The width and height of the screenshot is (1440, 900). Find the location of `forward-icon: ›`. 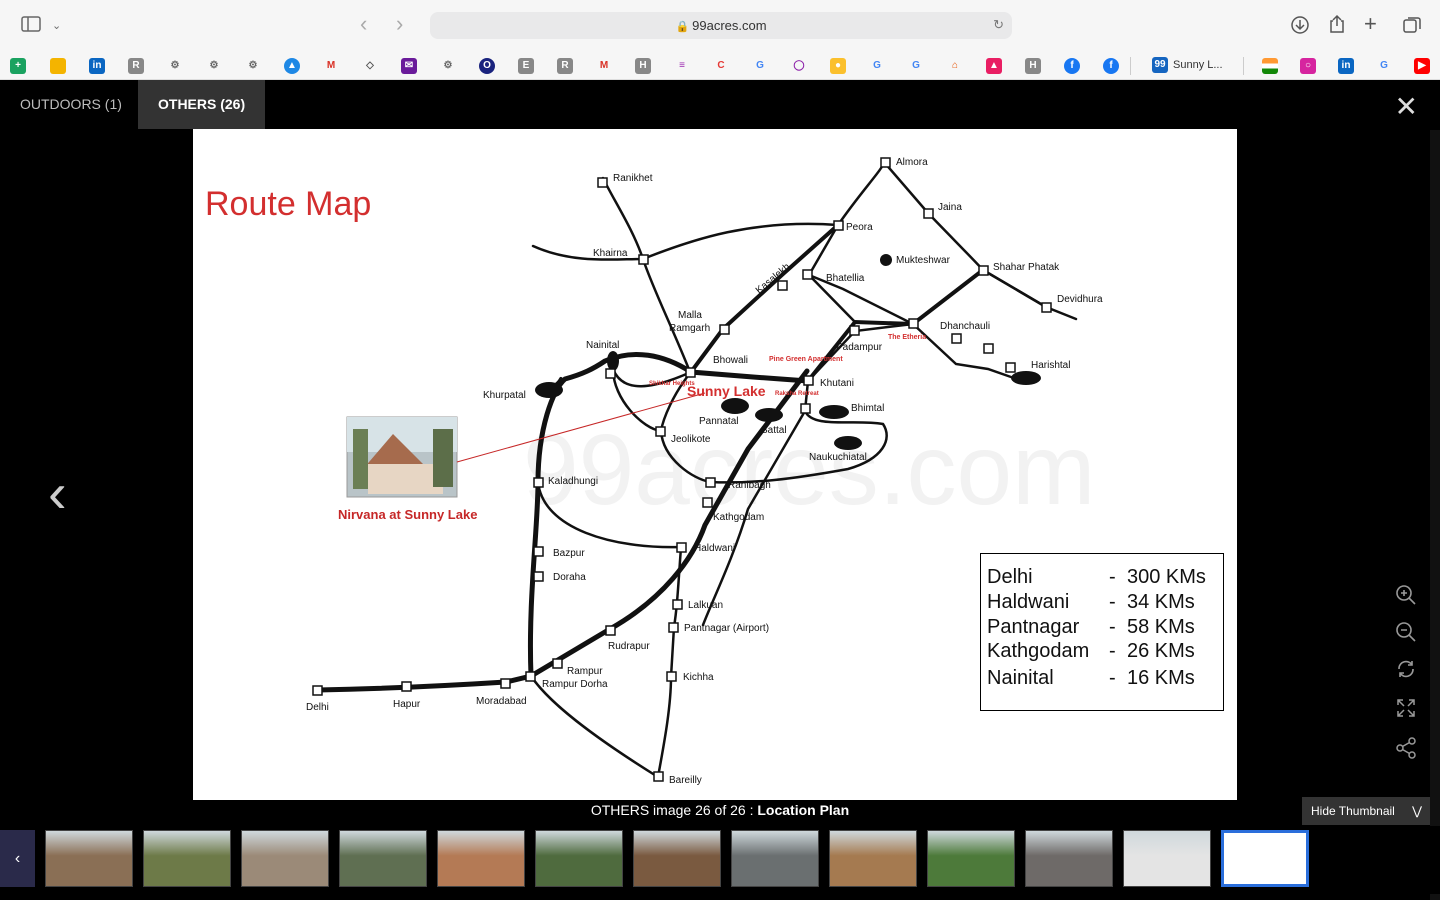

forward-icon: › is located at coordinates (399, 24).